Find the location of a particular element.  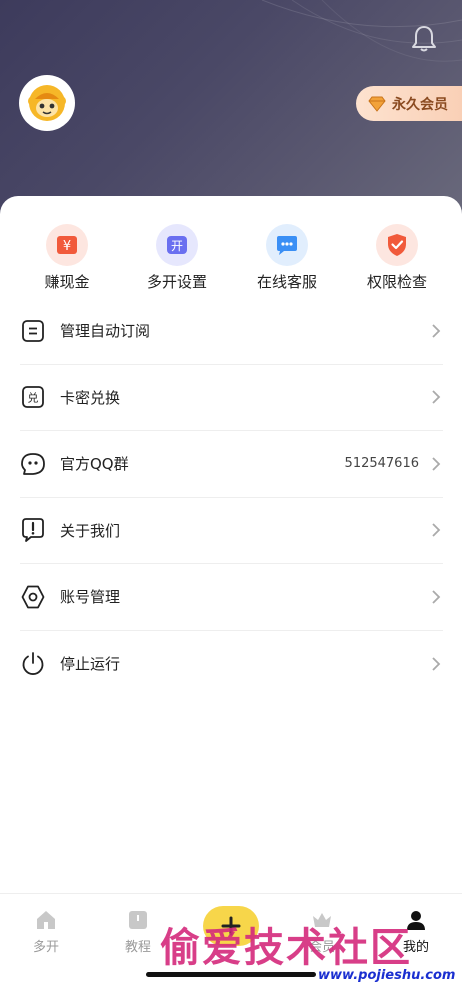

book-icon is located at coordinates (138, 920).